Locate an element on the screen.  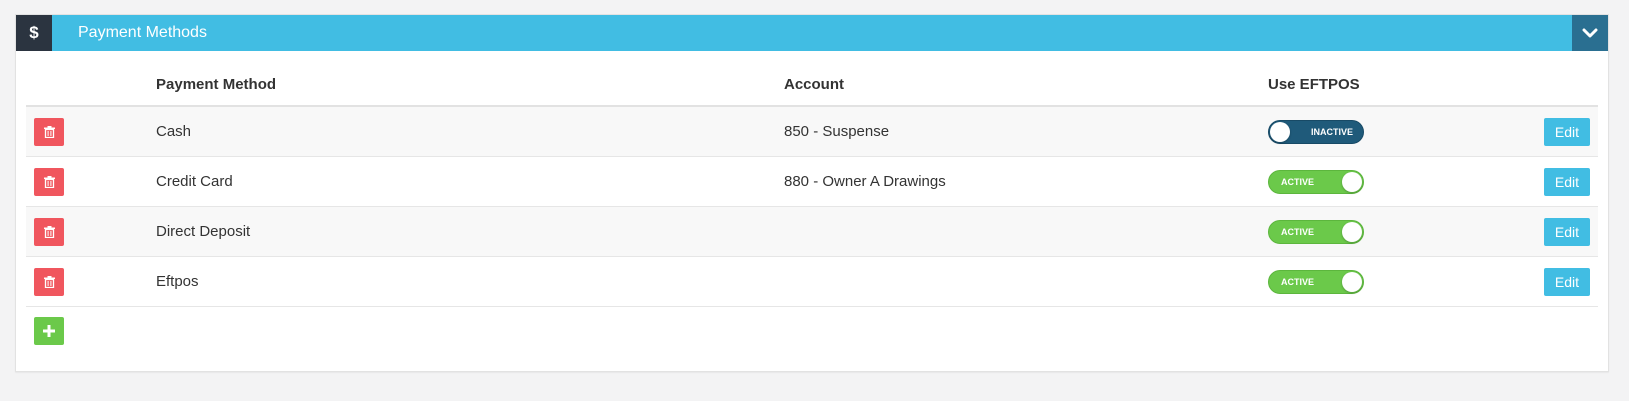
table-row: Cash 850 - Suspense INACTIVE Edit is located at coordinates (812, 132).